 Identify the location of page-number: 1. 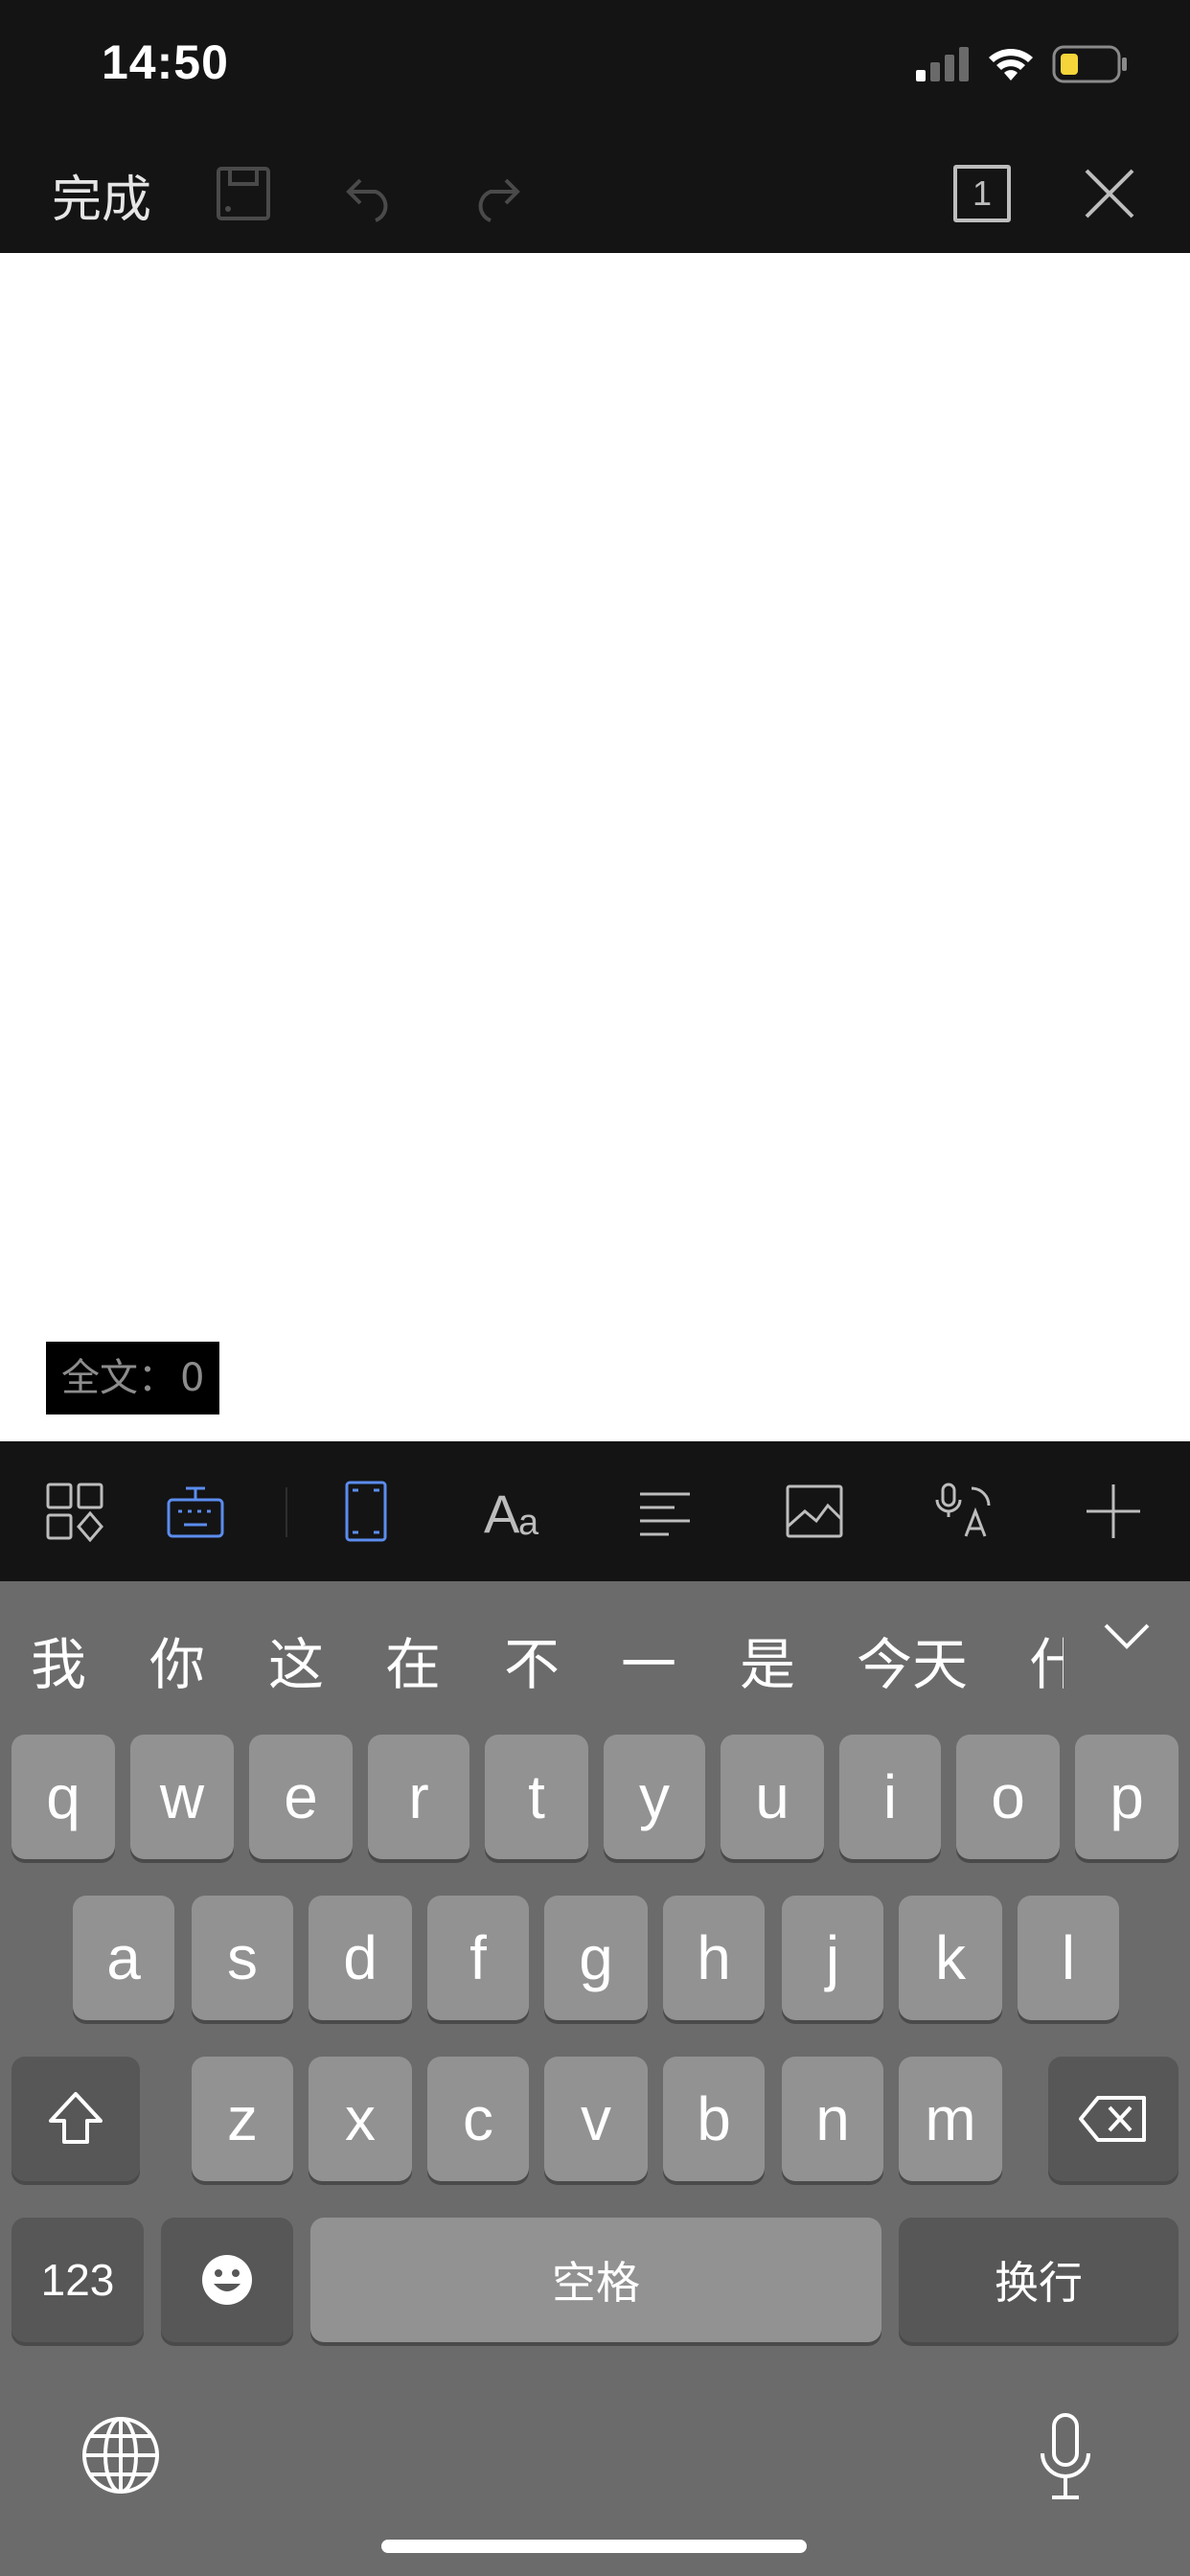
(982, 193).